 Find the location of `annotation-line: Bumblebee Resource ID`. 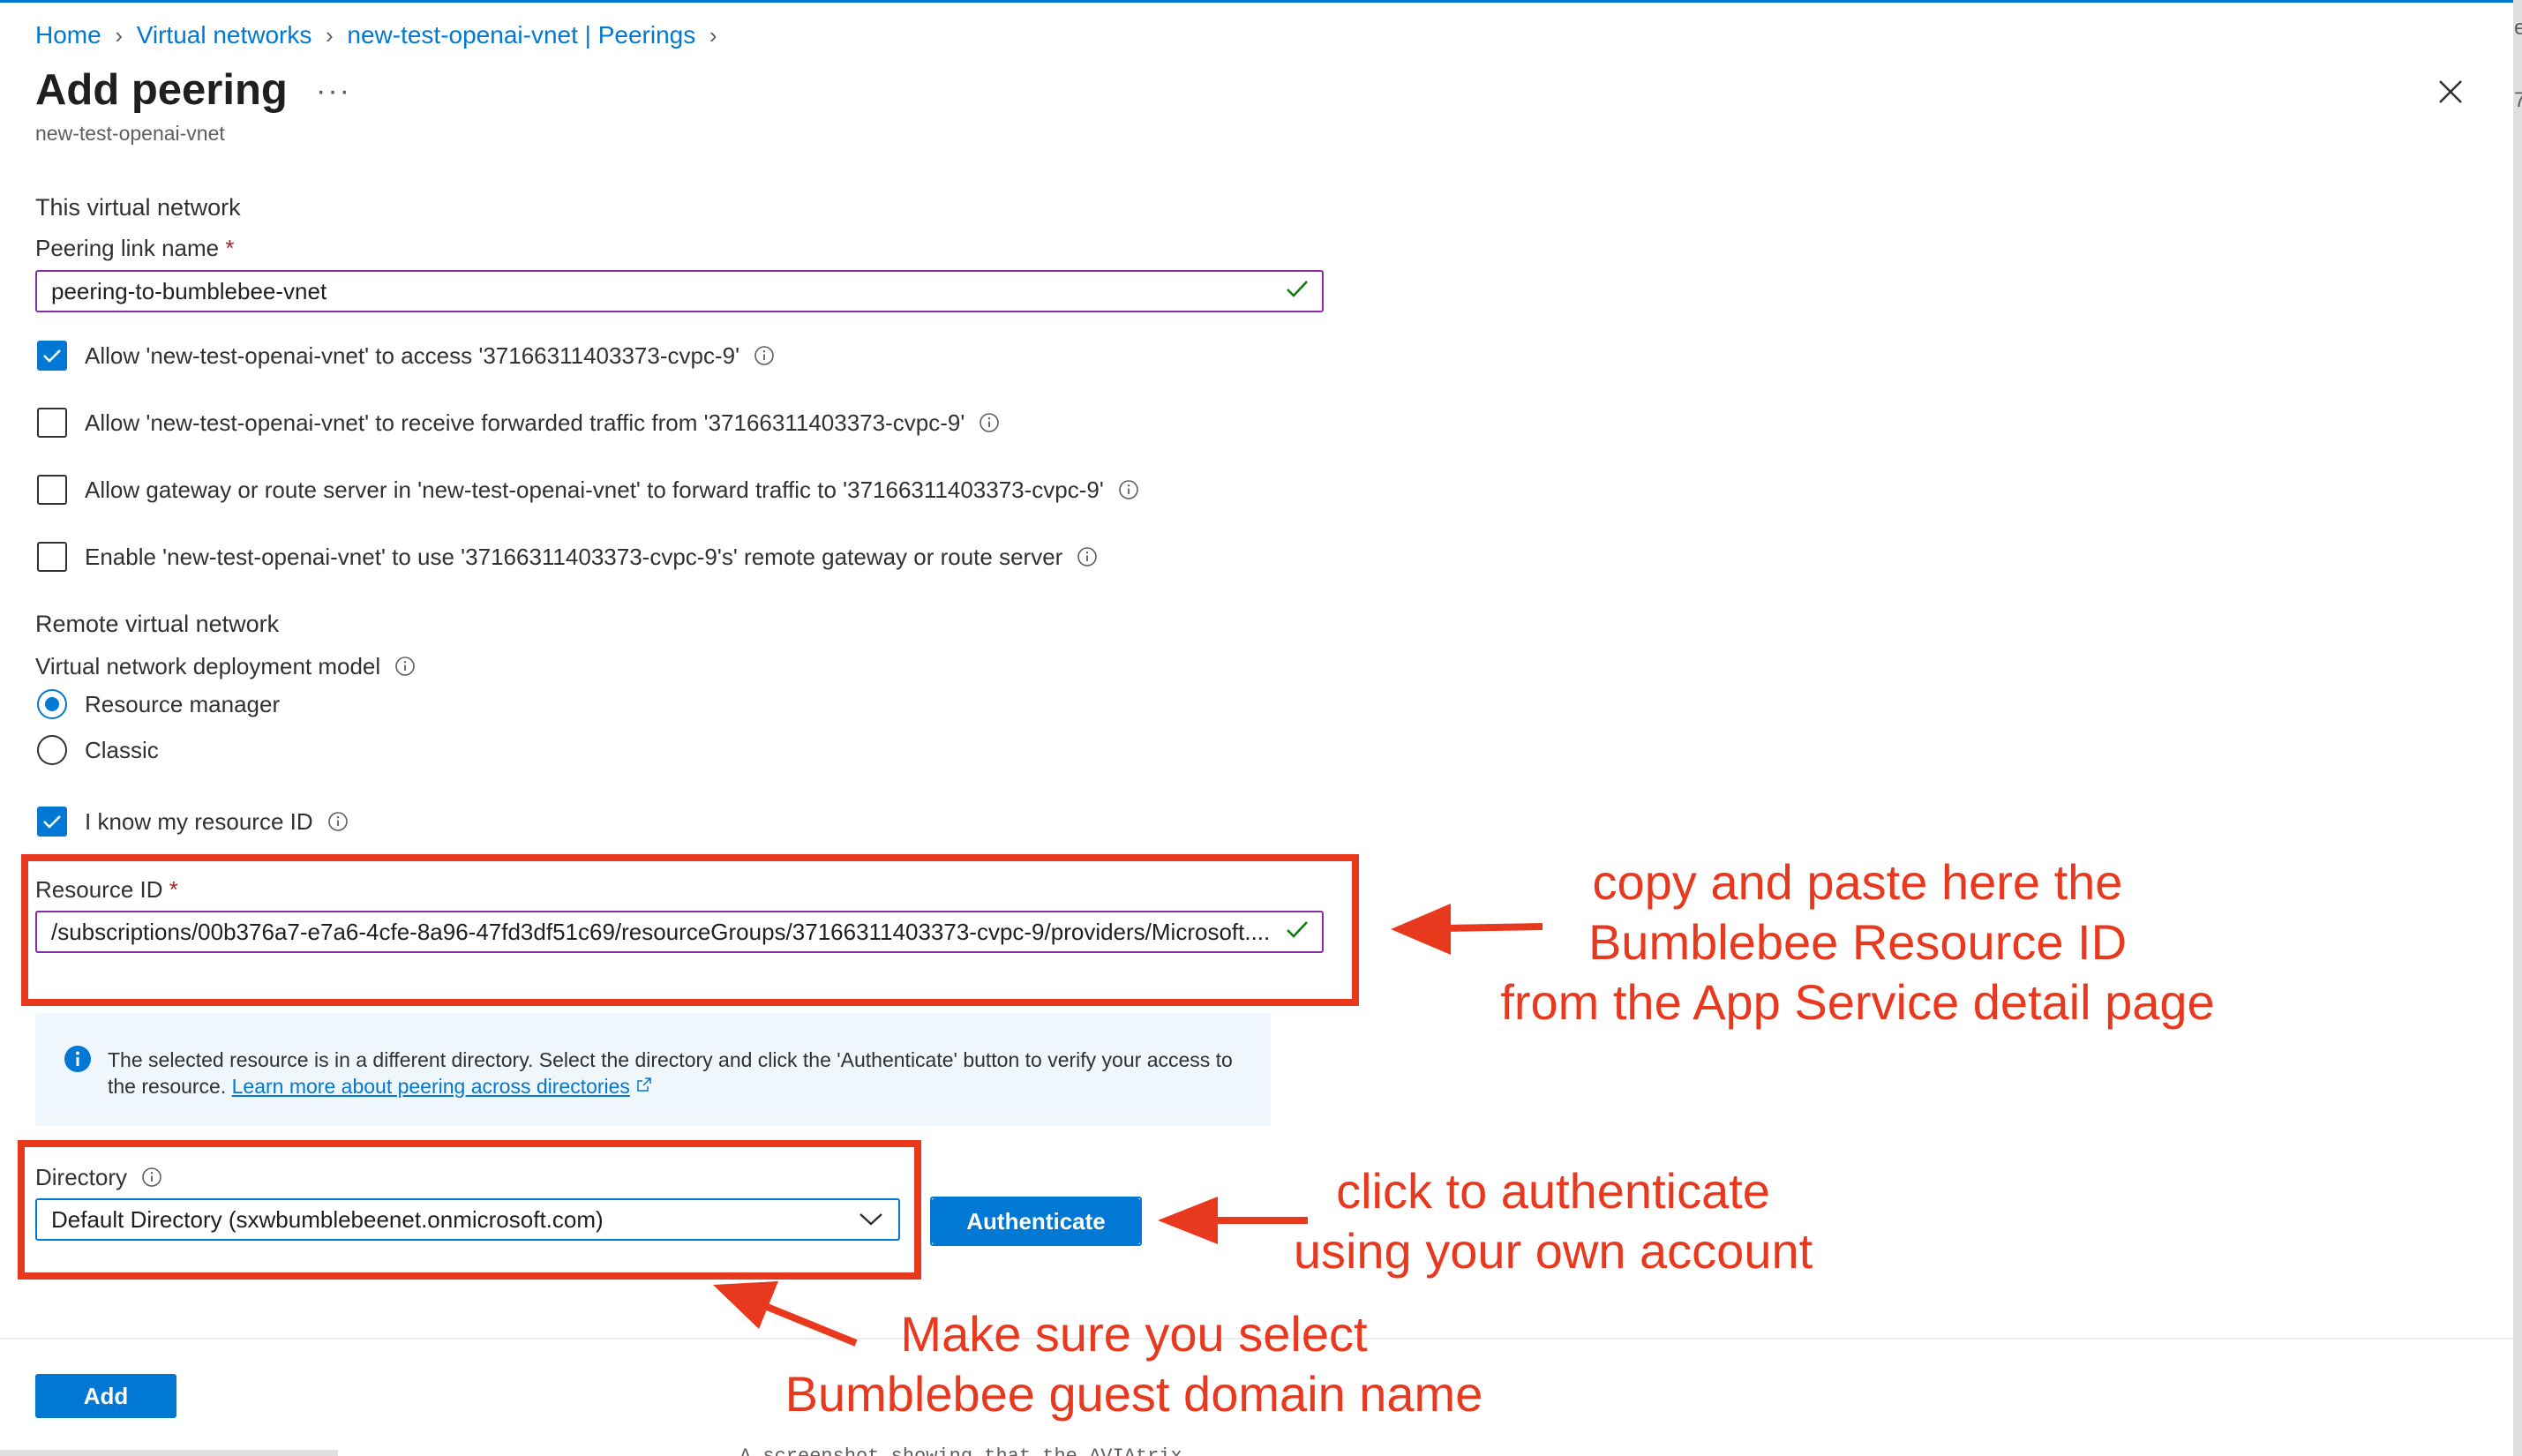

annotation-line: Bumblebee Resource ID is located at coordinates (1858, 942).